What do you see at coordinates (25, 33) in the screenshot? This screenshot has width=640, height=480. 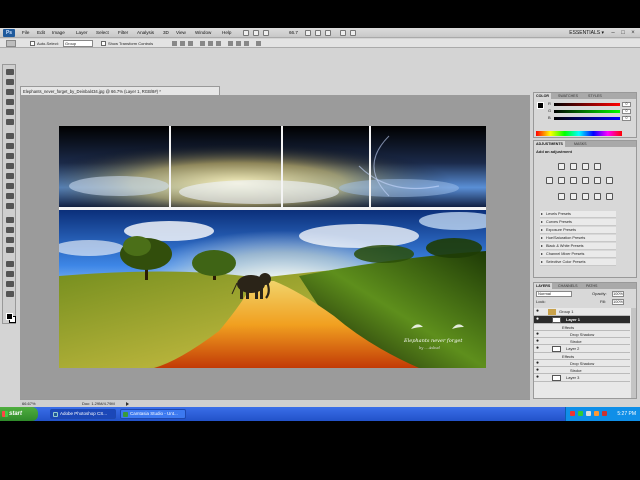 I see `menu-file: File` at bounding box center [25, 33].